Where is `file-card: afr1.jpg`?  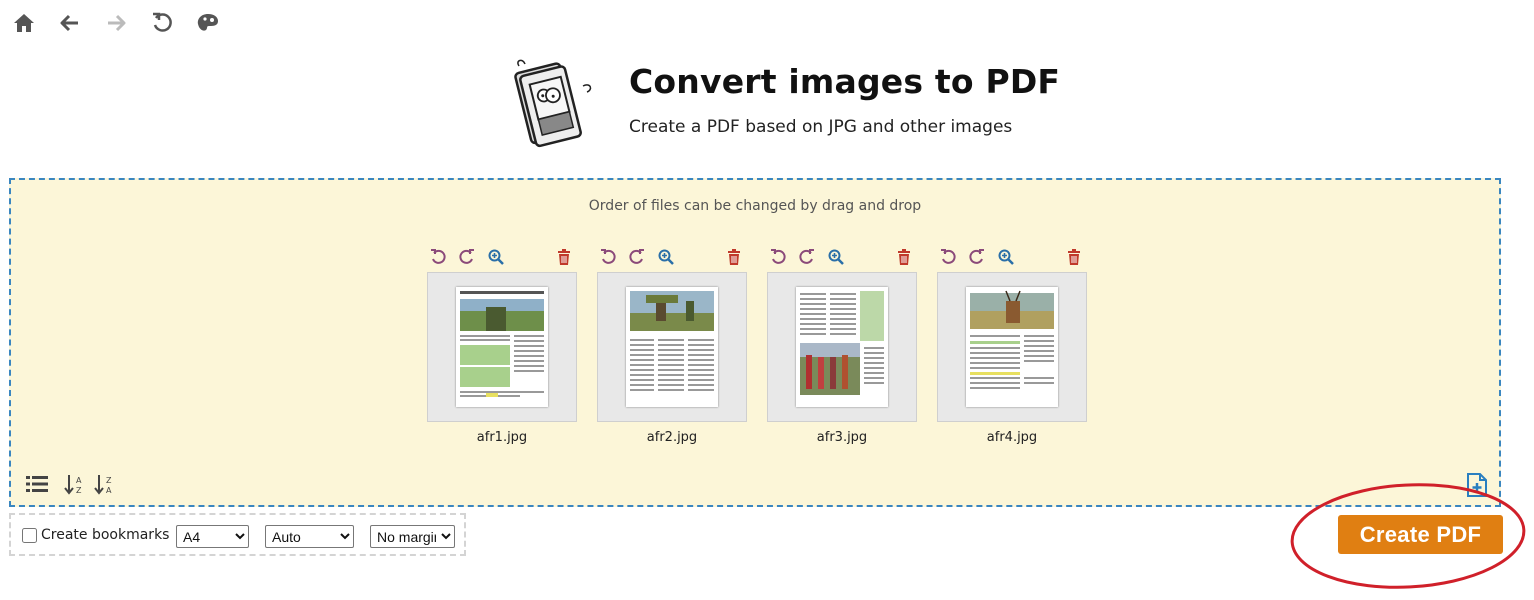 file-card: afr1.jpg is located at coordinates (502, 346).